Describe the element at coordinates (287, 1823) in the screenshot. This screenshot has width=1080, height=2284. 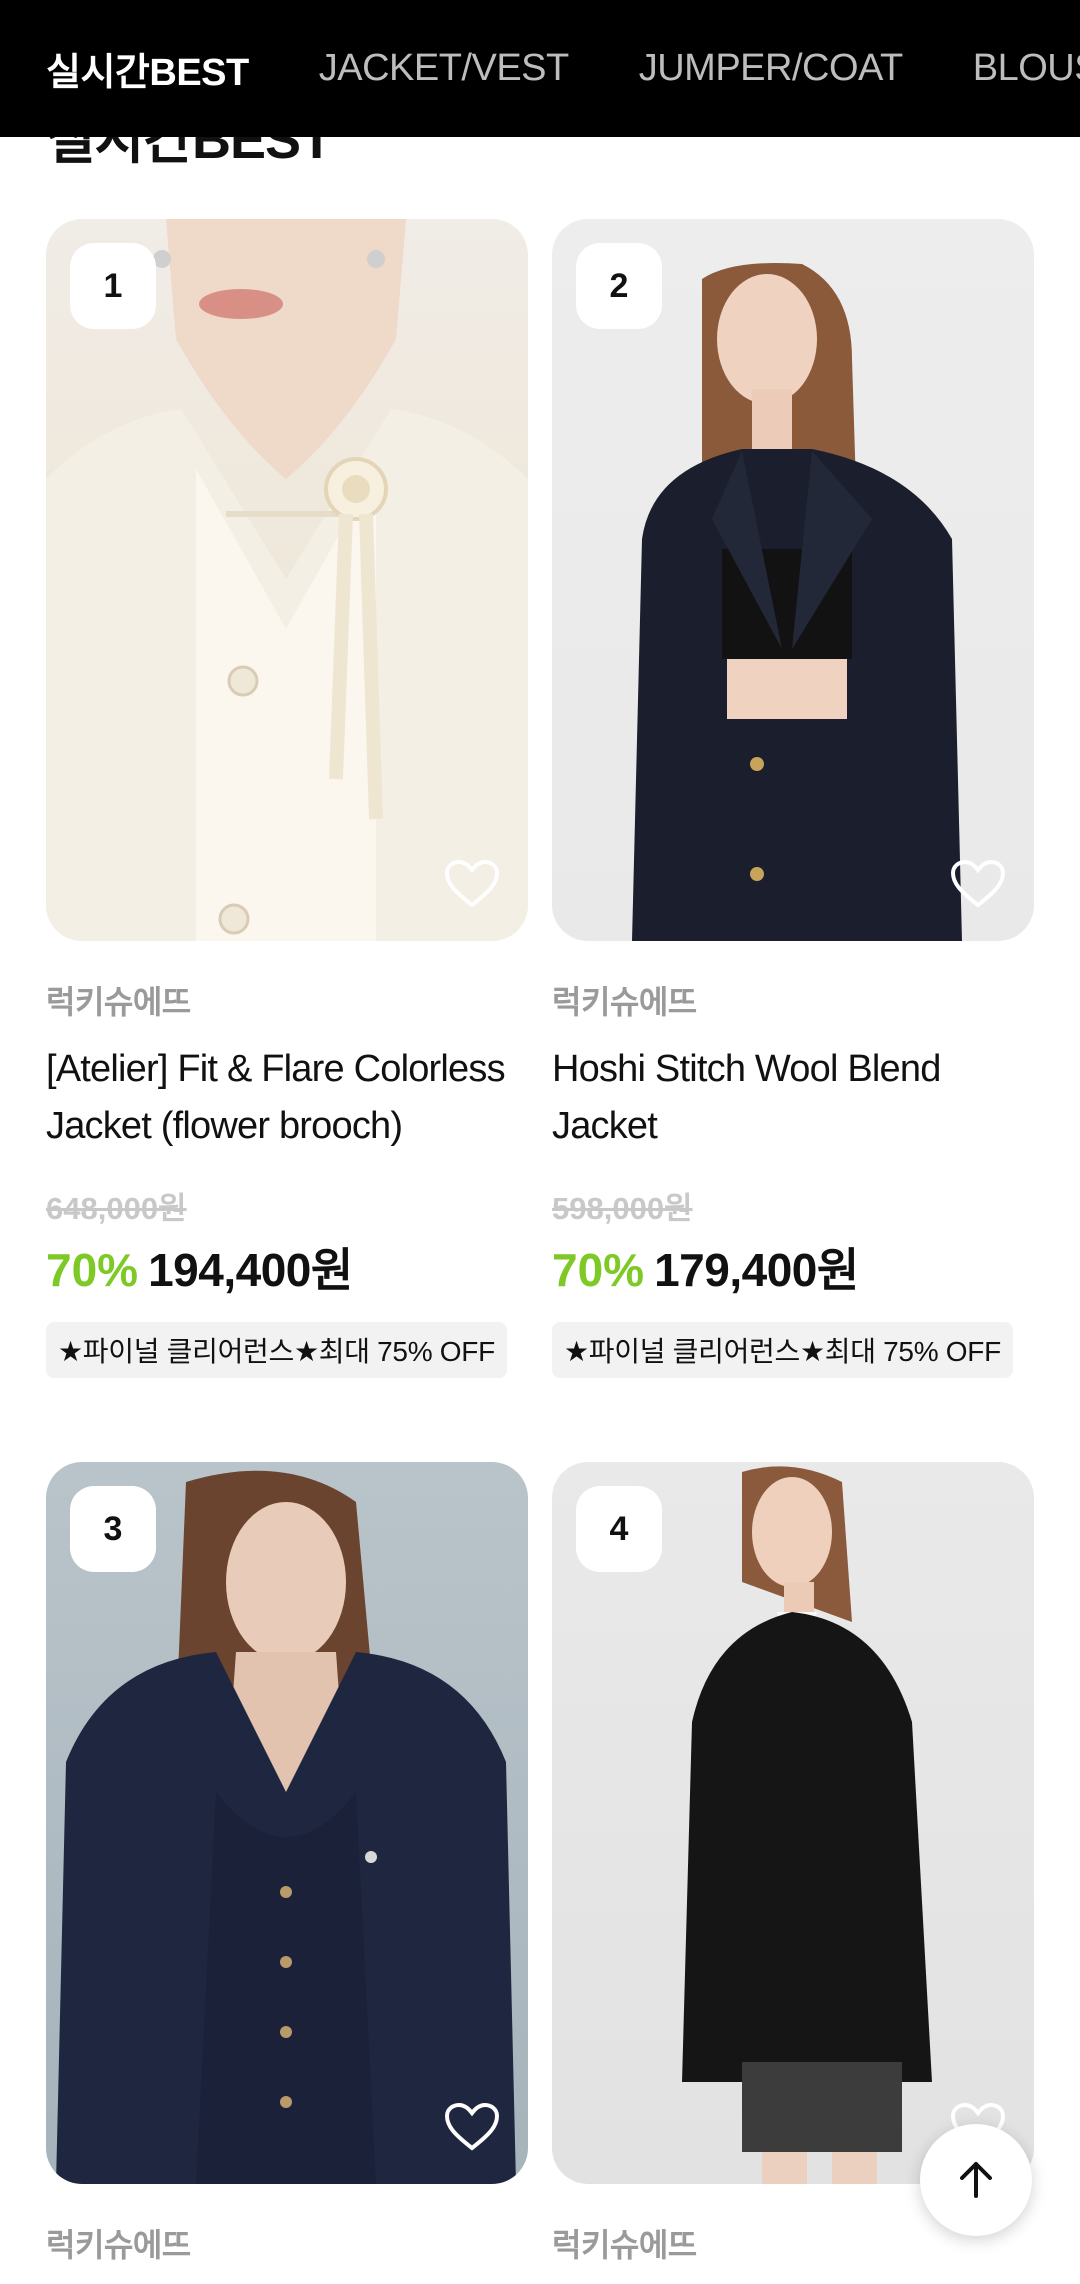
I see `product-image: 3` at that location.